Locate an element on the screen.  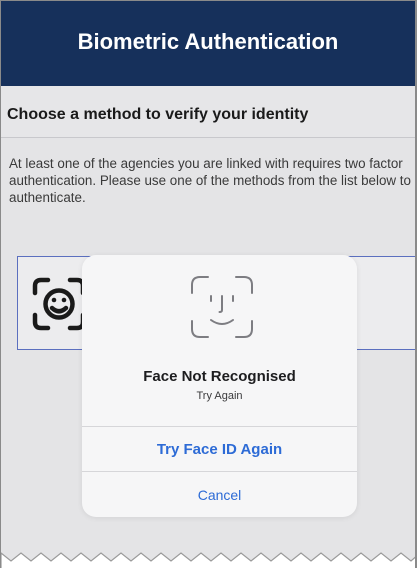
app-header: Biometric Authentication is located at coordinates (208, 43).